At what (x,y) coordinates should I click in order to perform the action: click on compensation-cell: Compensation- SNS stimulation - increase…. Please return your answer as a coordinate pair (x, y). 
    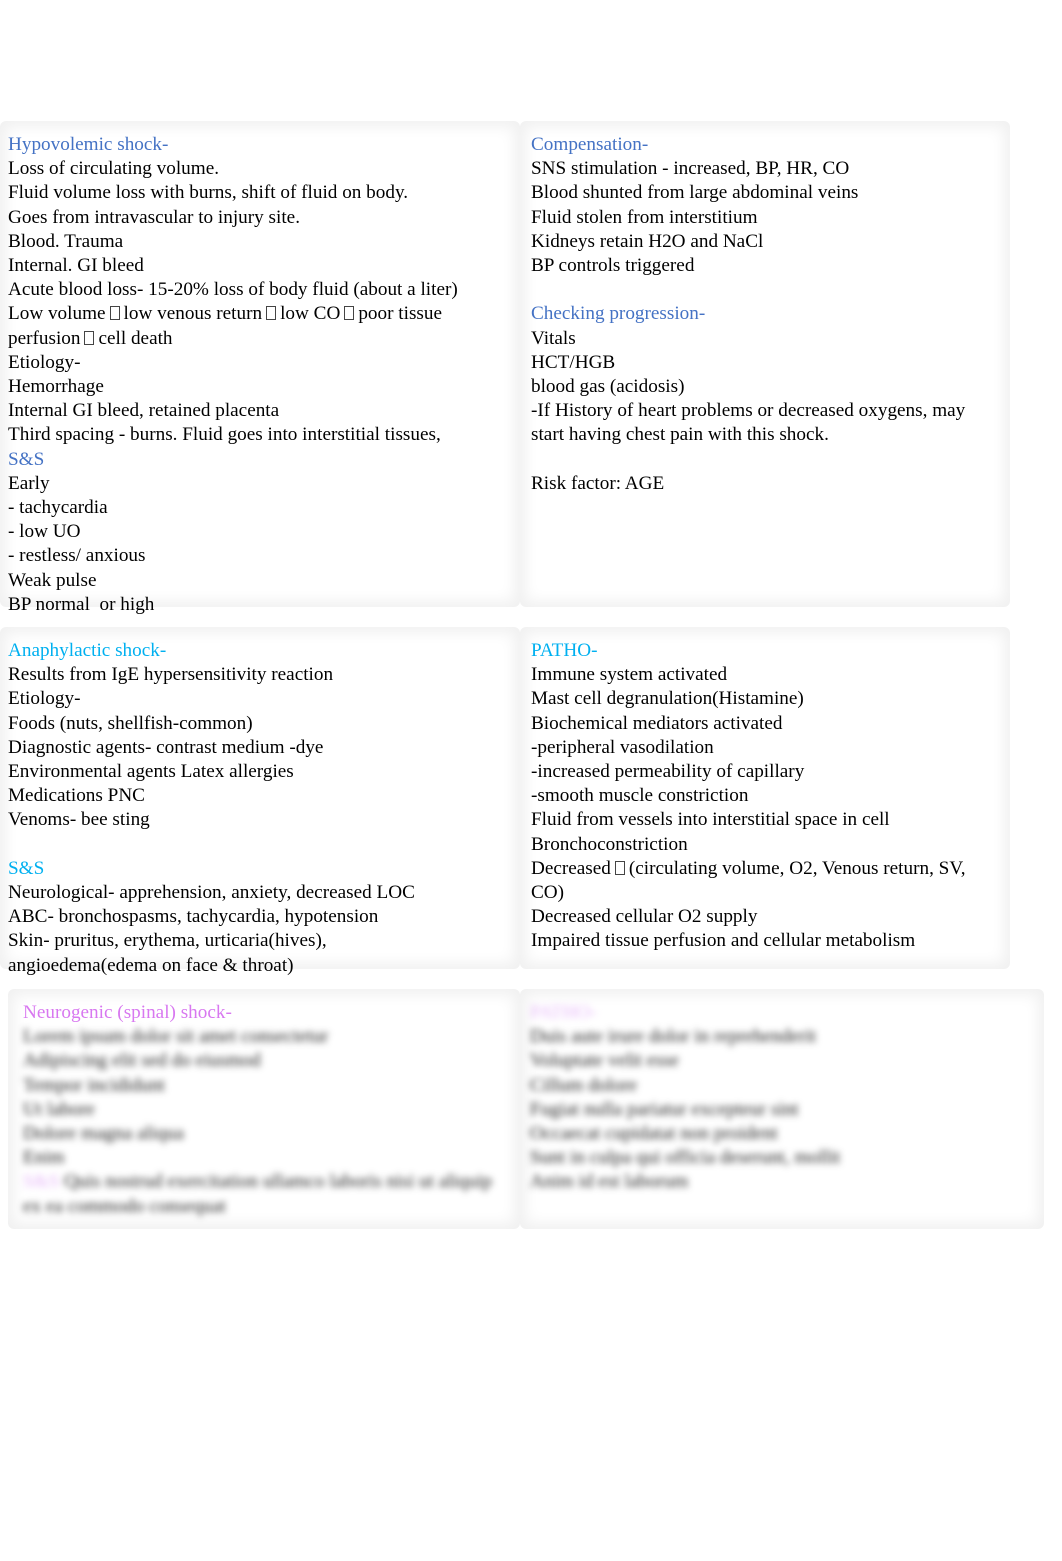
    Looking at the image, I should click on (765, 375).